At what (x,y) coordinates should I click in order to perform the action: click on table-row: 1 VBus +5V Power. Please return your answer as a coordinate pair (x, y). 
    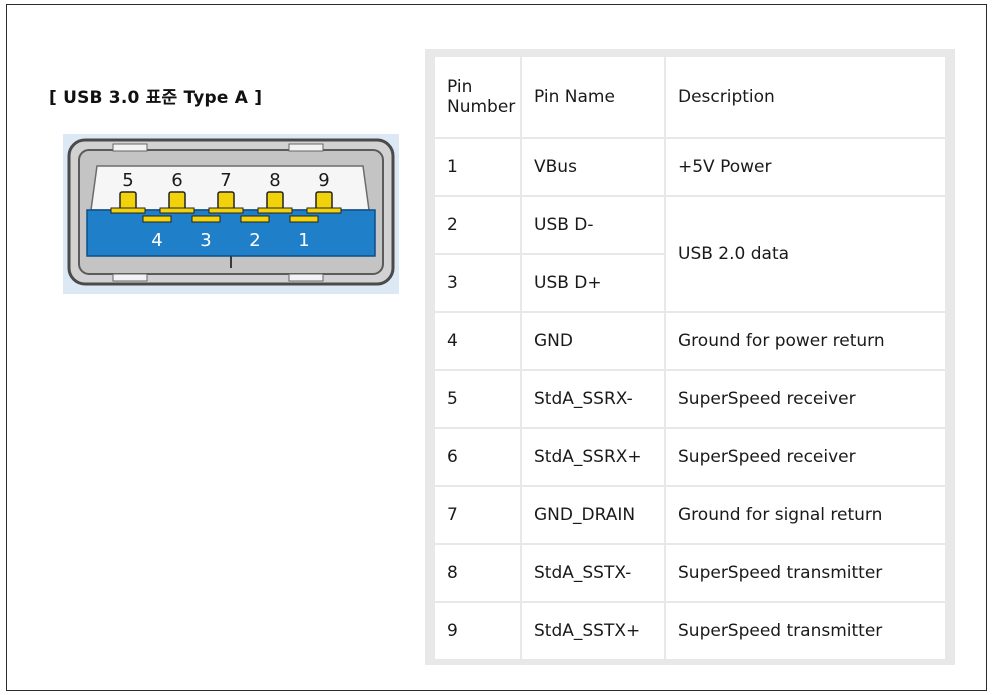
    Looking at the image, I should click on (690, 167).